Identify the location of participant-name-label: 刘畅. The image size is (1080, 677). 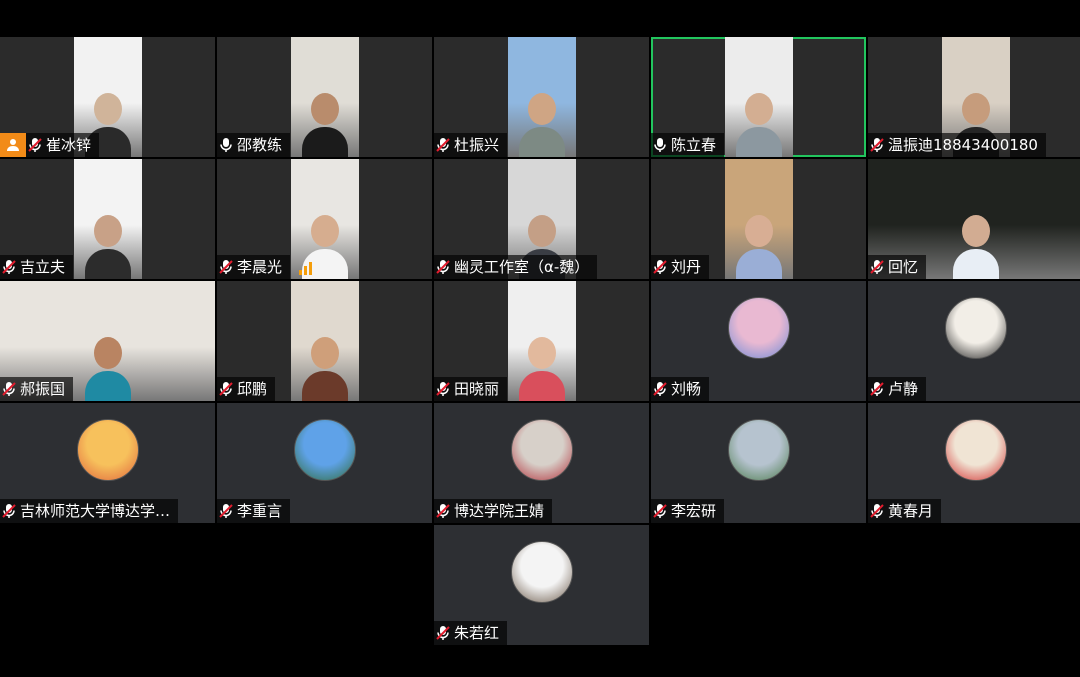
(680, 389).